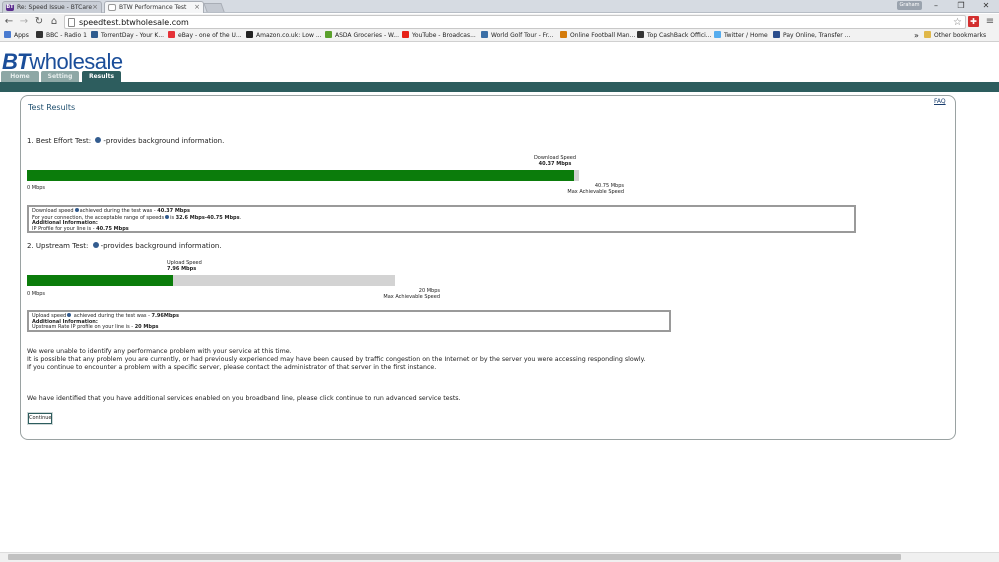 The height and width of the screenshot is (562, 999). What do you see at coordinates (55, 7) in the screenshot?
I see `tab-title: Re: Speed Issue - BTCare` at bounding box center [55, 7].